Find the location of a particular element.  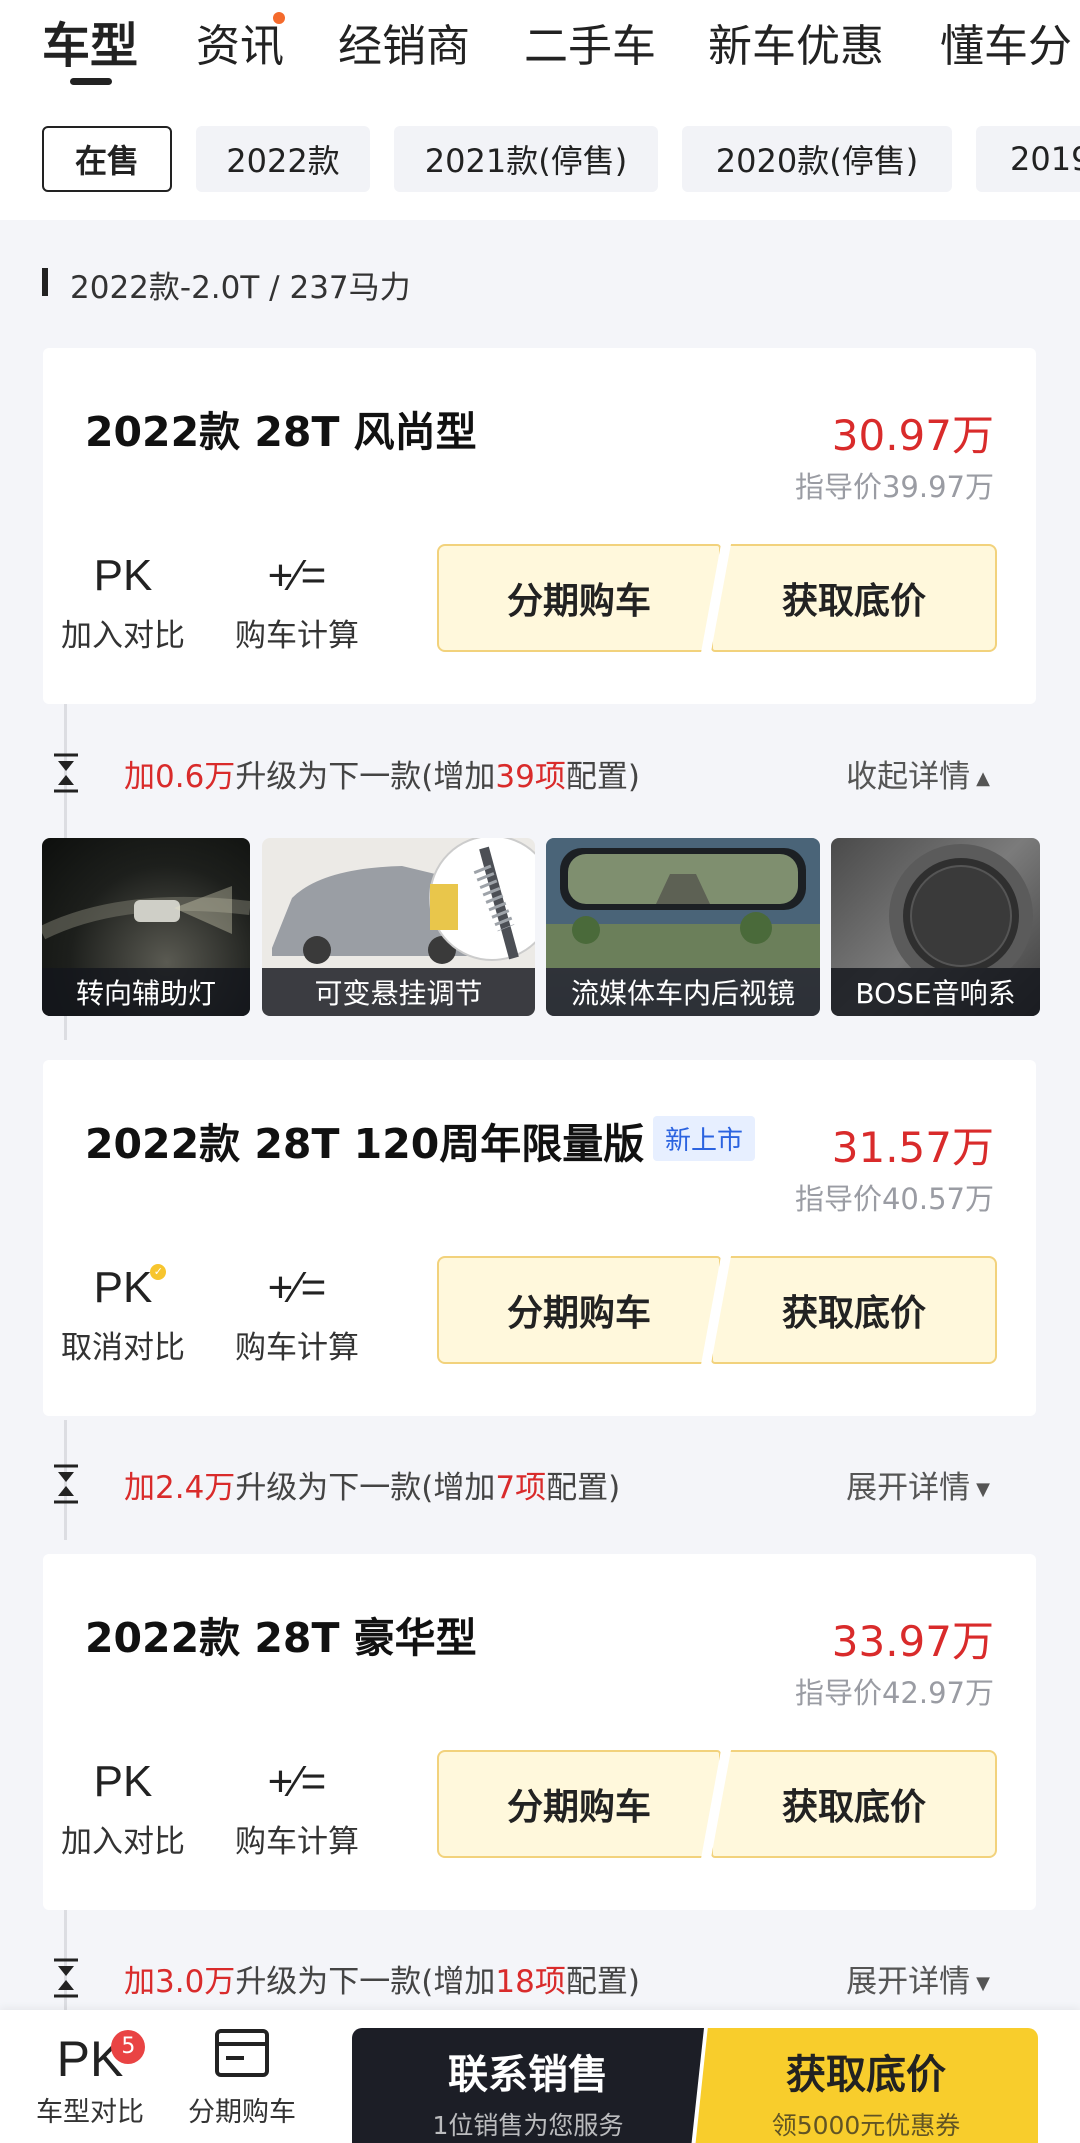

guide-price: 指导价42.97万 is located at coordinates (894, 1693).